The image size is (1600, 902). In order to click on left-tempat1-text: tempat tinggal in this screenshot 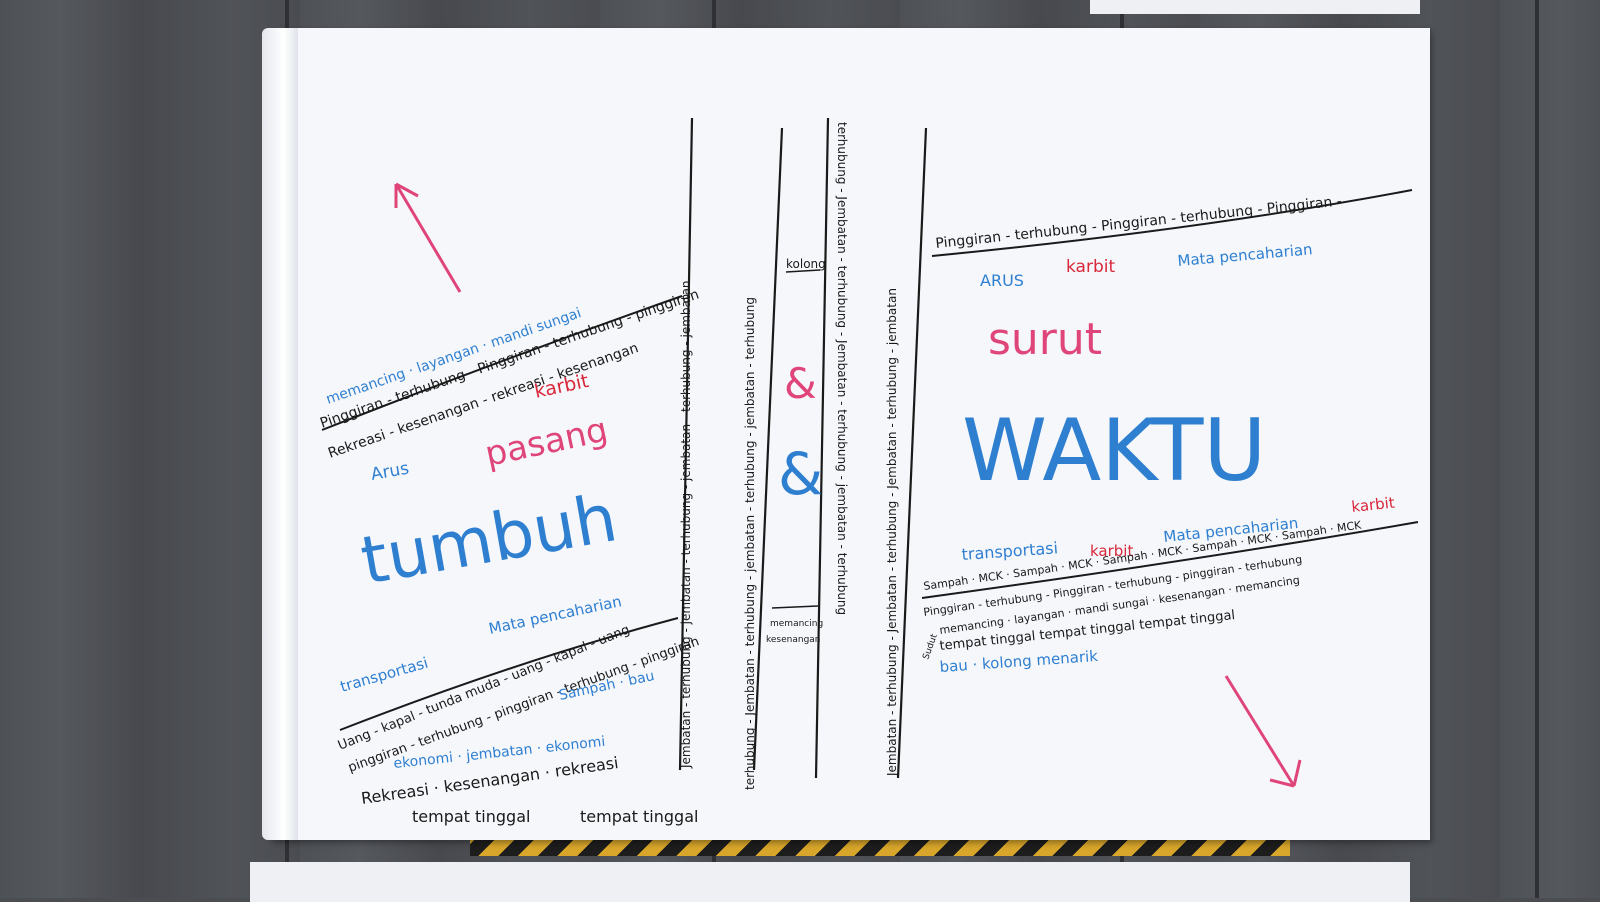, I will do `click(471, 816)`.